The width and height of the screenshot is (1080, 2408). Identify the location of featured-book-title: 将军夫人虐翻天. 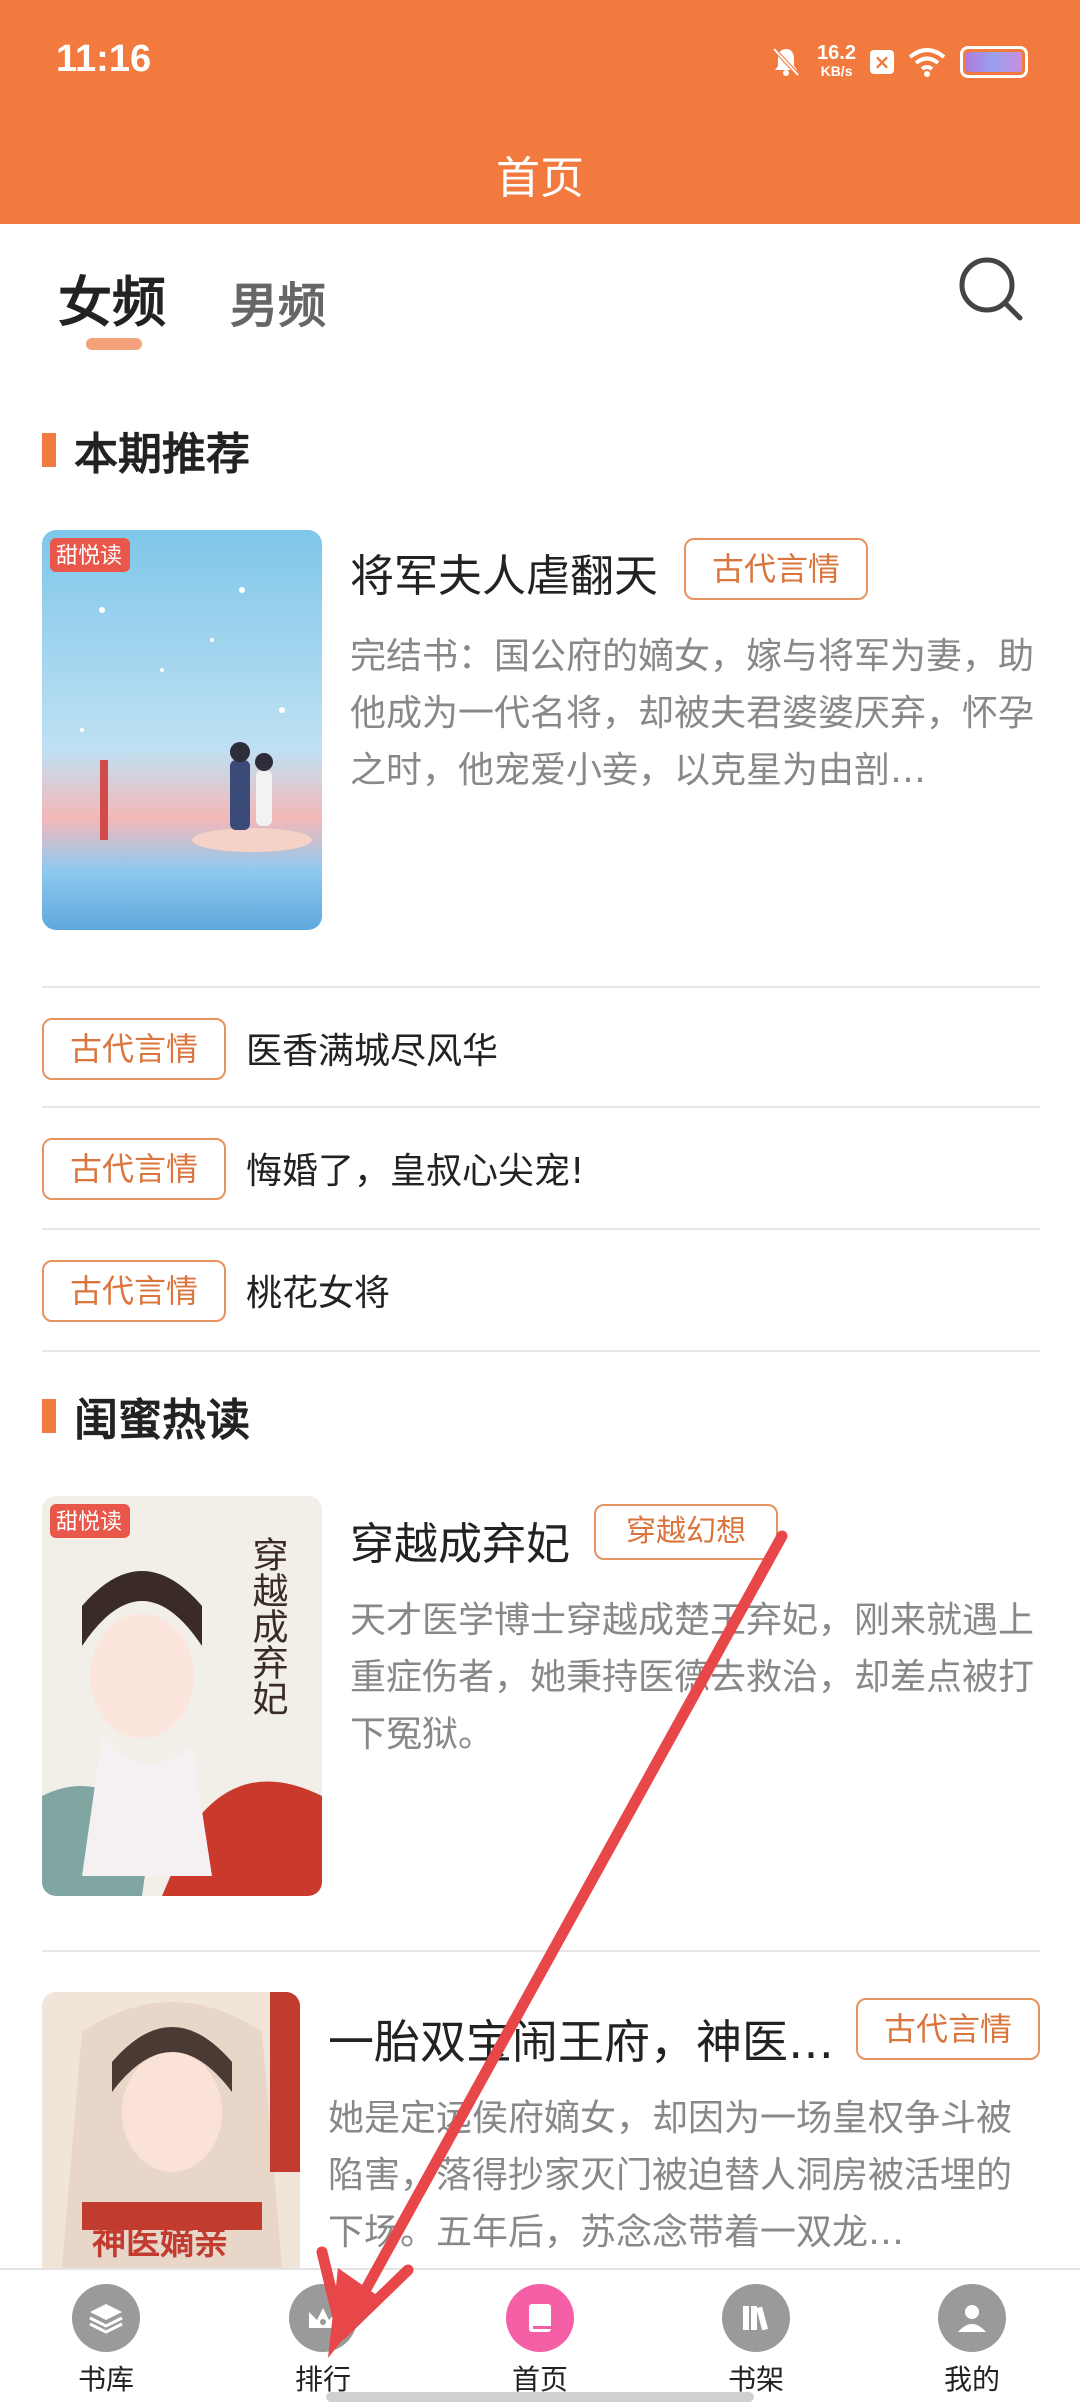
(504, 572).